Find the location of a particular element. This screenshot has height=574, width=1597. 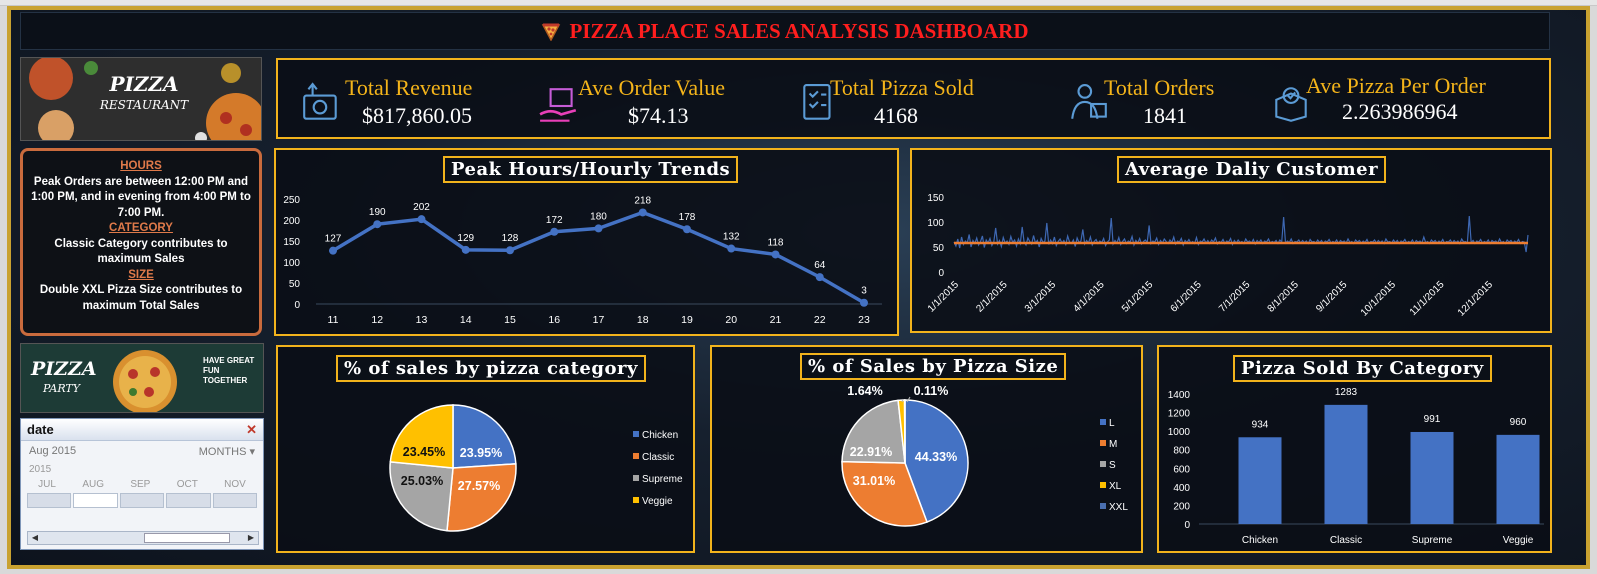

size-pie-chart: 44.33% 31.01% 22.91% 1.64% 0.11% LMS XL XXL is located at coordinates (984, 455).